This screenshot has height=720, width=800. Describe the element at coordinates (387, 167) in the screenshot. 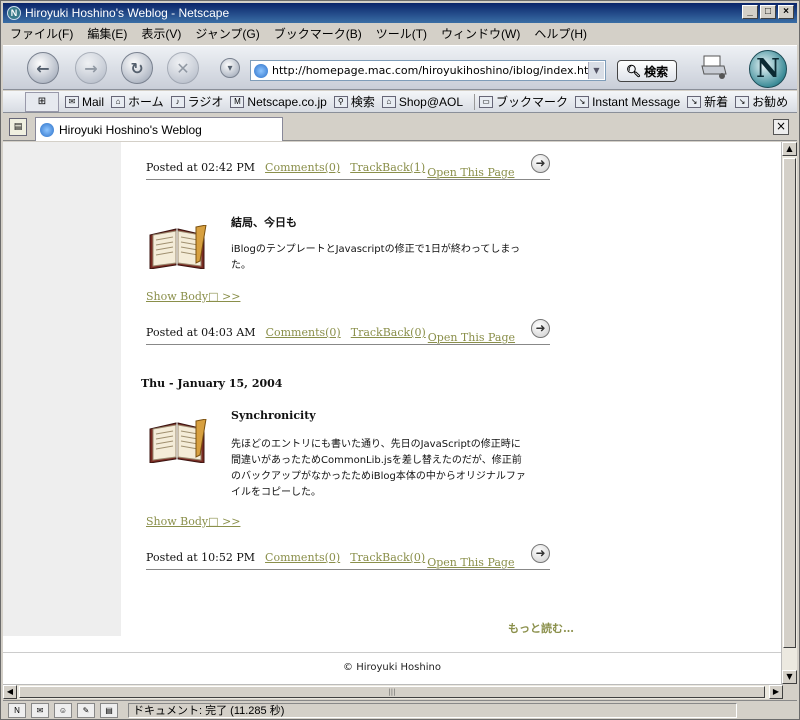

I see `trackback-link: TrackBack(1)` at that location.